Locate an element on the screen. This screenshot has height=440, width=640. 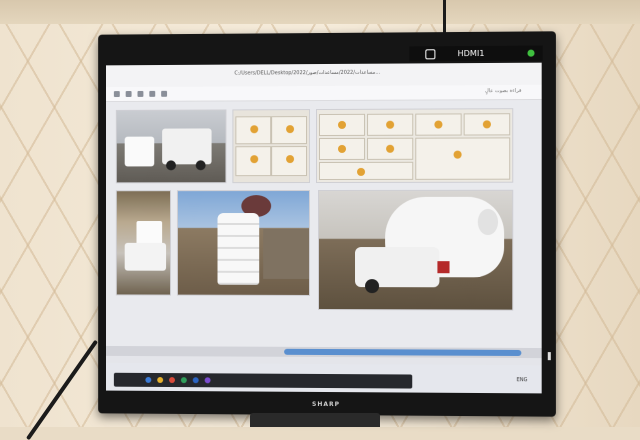
status-indicator-icon is located at coordinates (531, 53).